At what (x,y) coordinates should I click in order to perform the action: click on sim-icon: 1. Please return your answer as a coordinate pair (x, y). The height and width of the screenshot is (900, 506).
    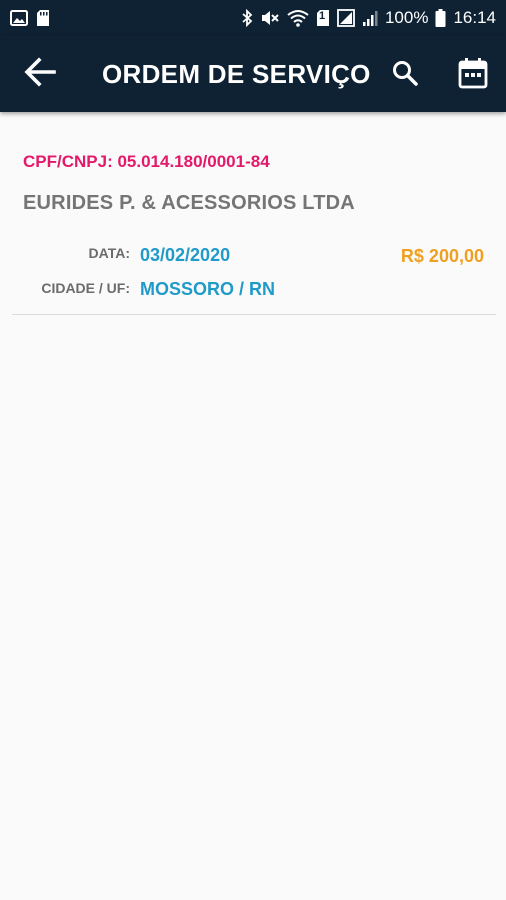
    Looking at the image, I should click on (323, 18).